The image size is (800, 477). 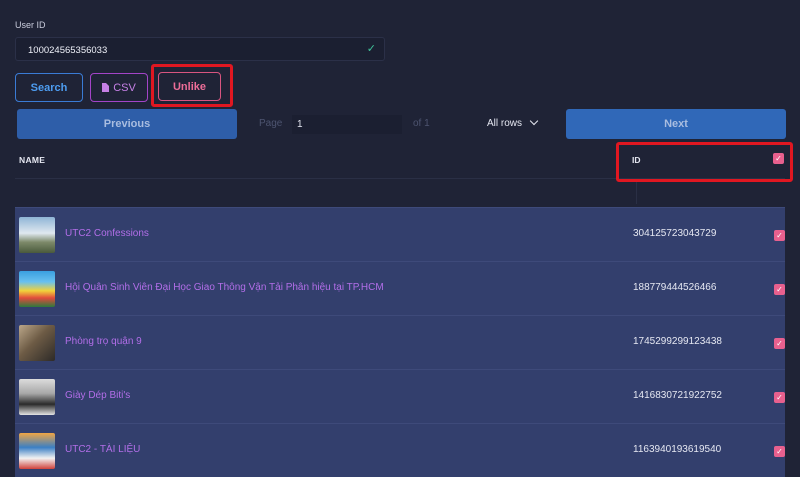 What do you see at coordinates (347, 124) in the screenshot?
I see `page-number-input` at bounding box center [347, 124].